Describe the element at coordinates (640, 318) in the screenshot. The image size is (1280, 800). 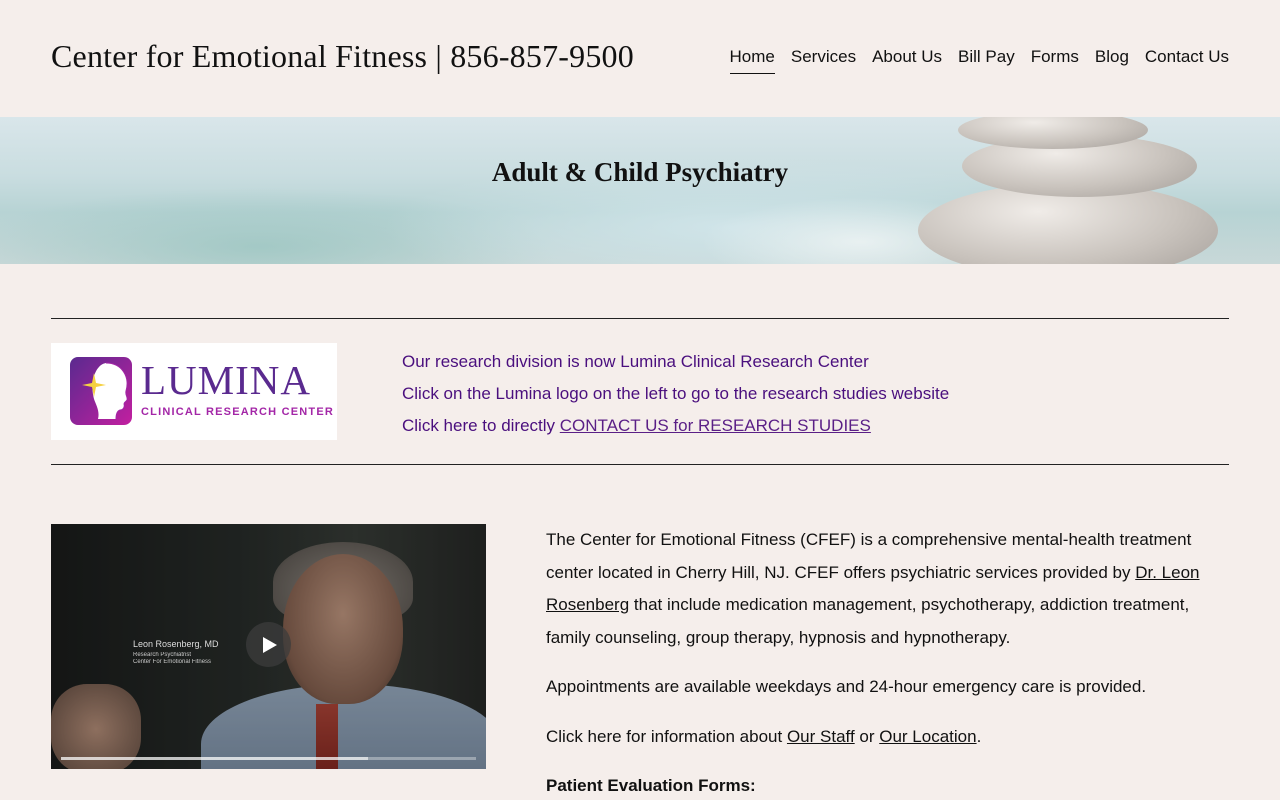
I see `divider-top` at that location.